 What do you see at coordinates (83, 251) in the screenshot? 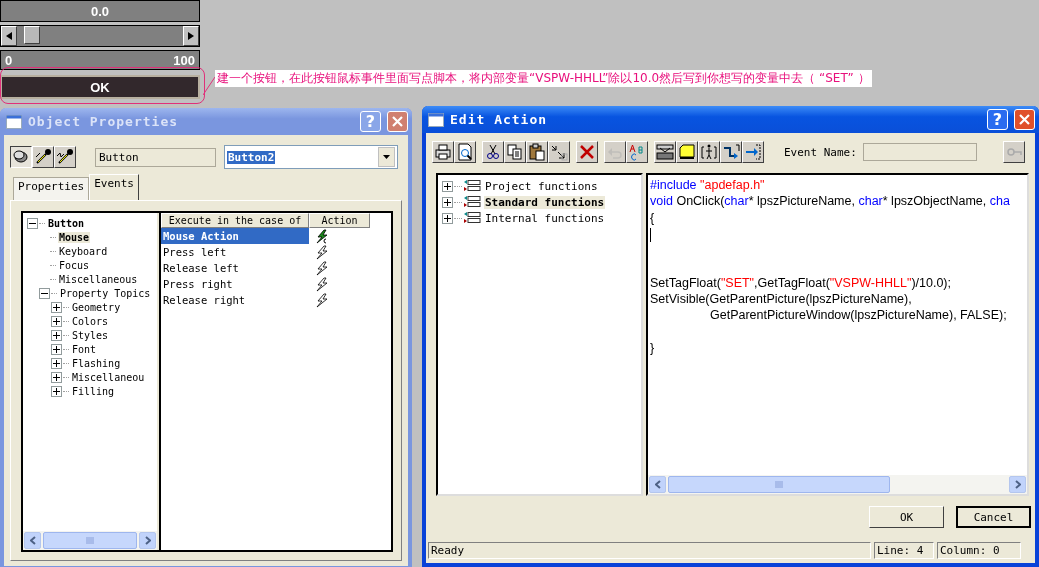
I see `tree-item: Keyboard` at bounding box center [83, 251].